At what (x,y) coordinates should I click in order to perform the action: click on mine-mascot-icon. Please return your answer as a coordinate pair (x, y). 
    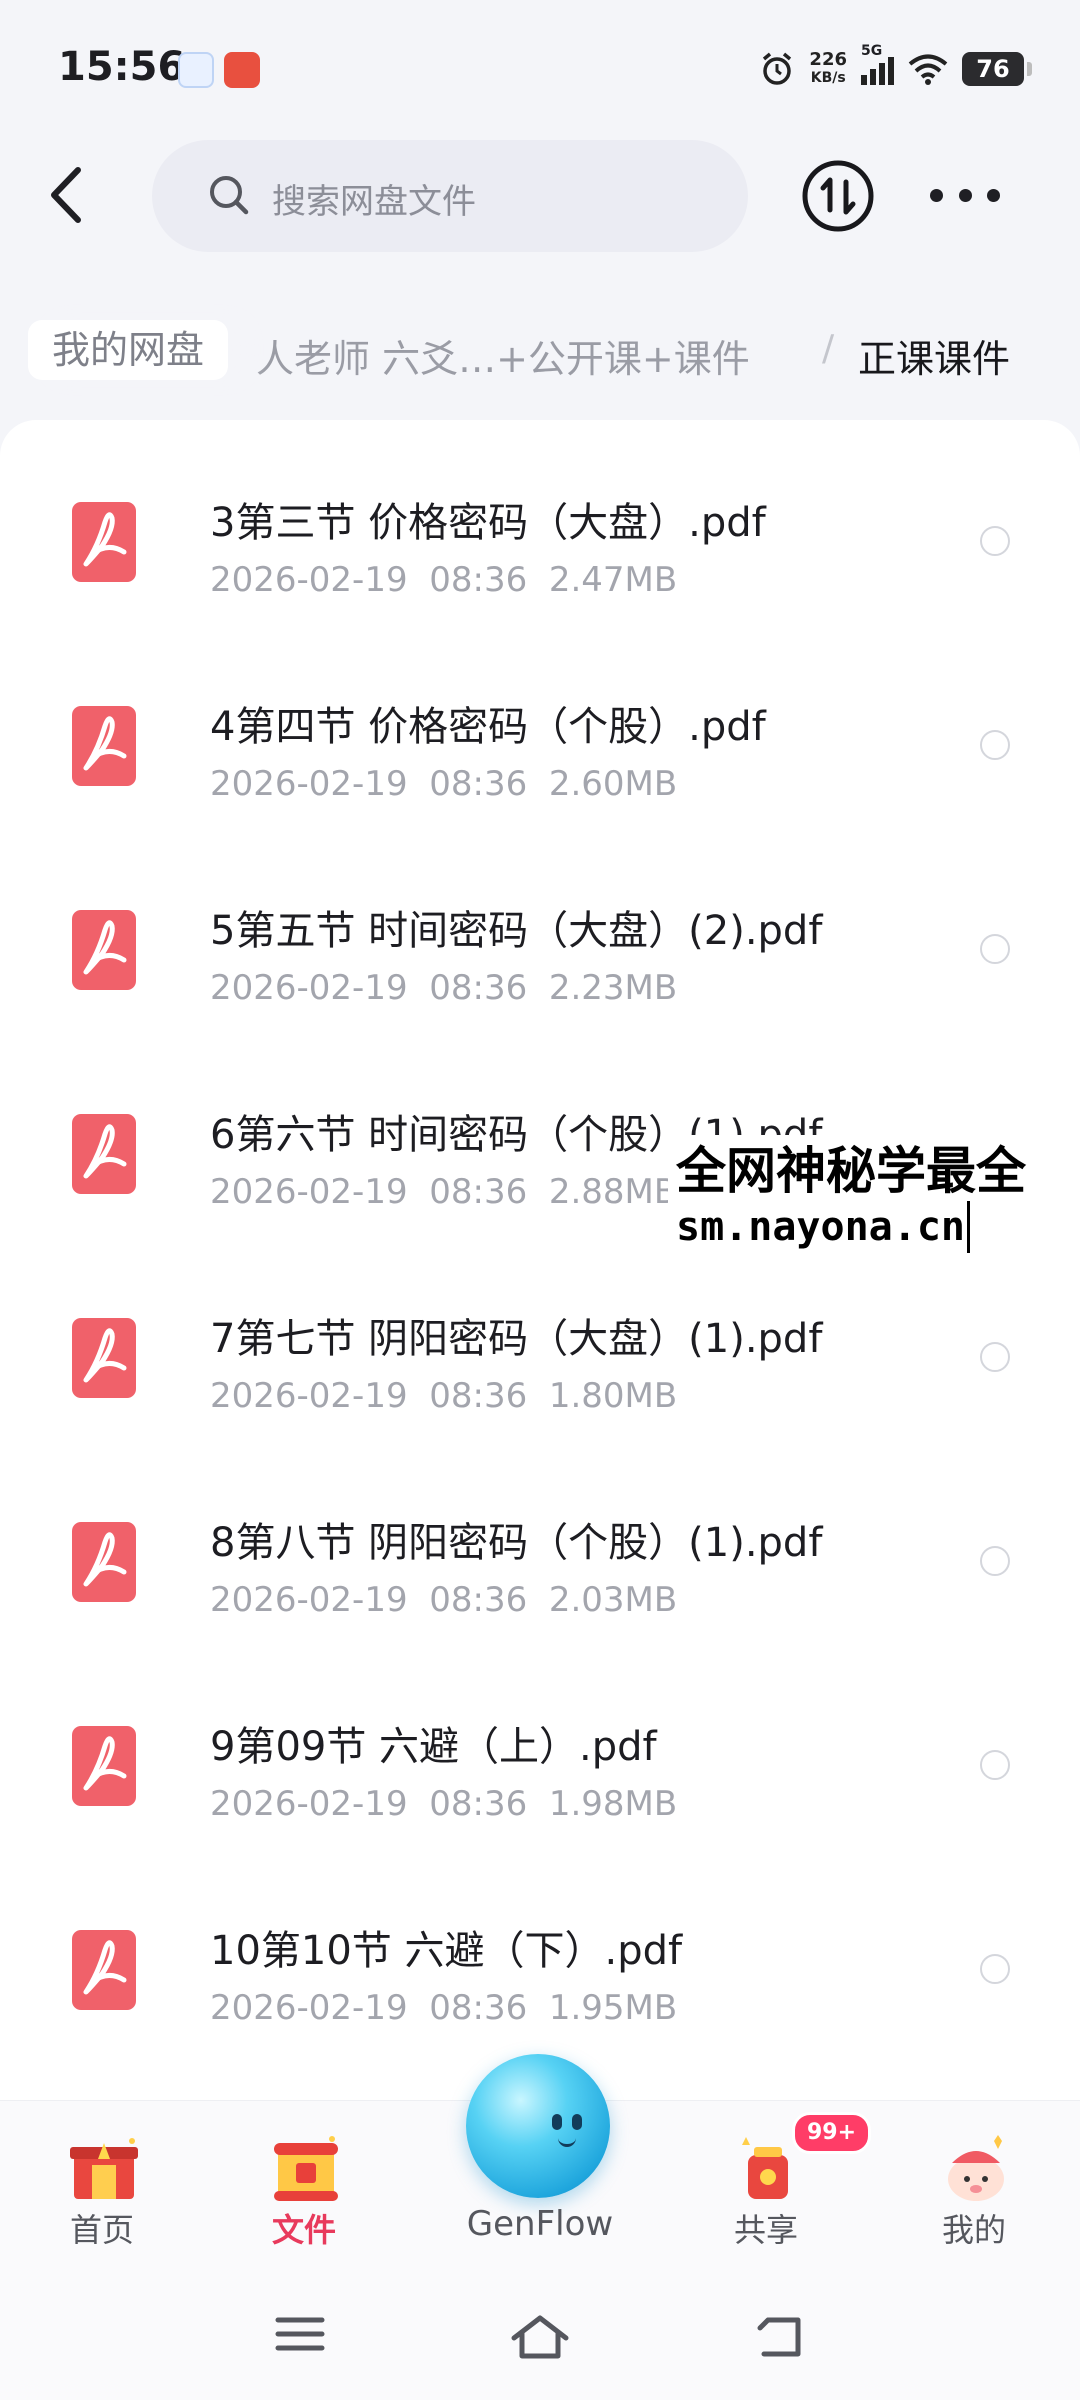
    Looking at the image, I should click on (976, 2168).